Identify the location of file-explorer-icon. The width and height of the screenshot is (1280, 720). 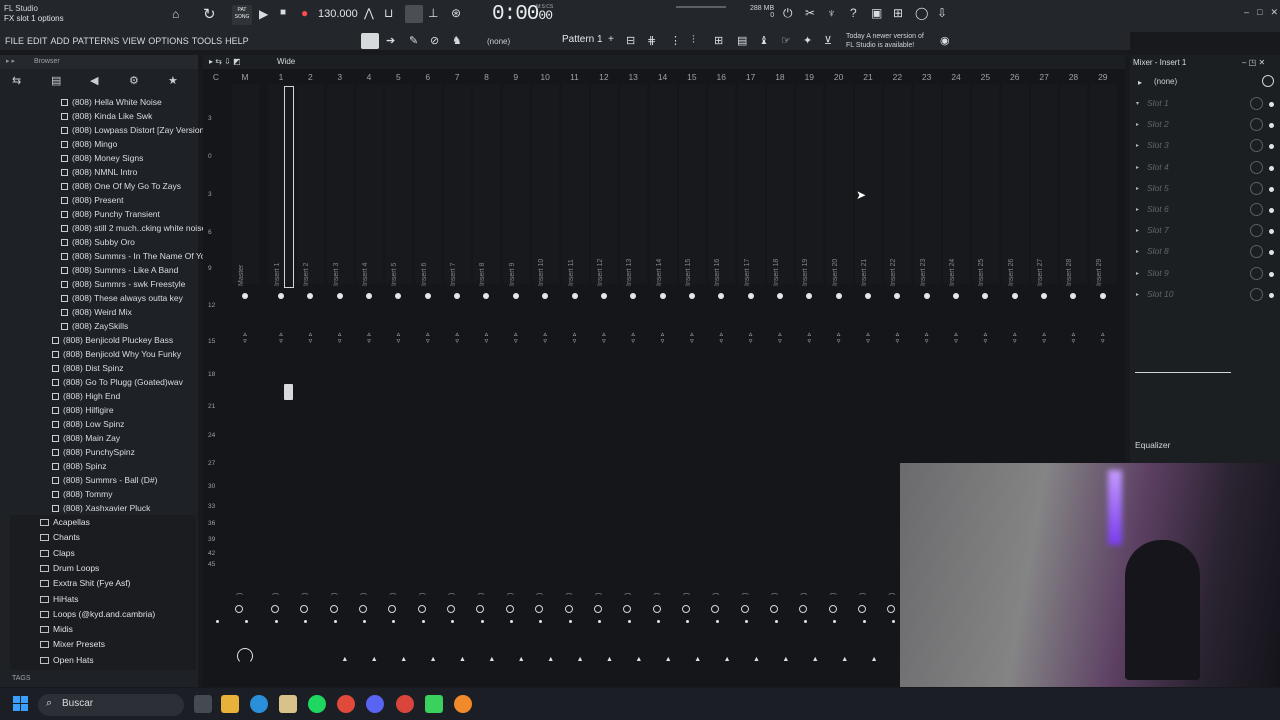
(230, 704).